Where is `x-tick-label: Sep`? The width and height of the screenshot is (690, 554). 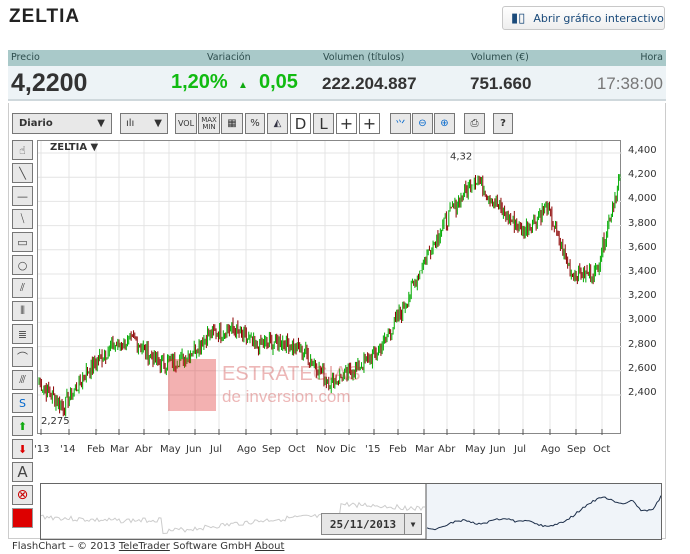
x-tick-label: Sep is located at coordinates (271, 449).